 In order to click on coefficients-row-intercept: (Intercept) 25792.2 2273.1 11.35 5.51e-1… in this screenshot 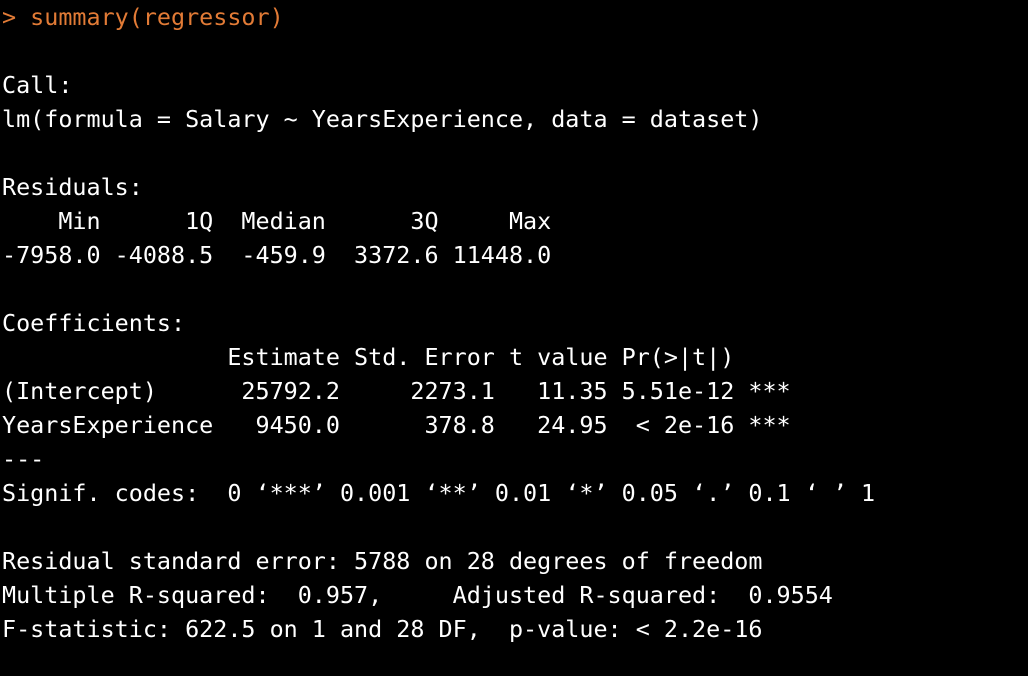, I will do `click(396, 391)`.